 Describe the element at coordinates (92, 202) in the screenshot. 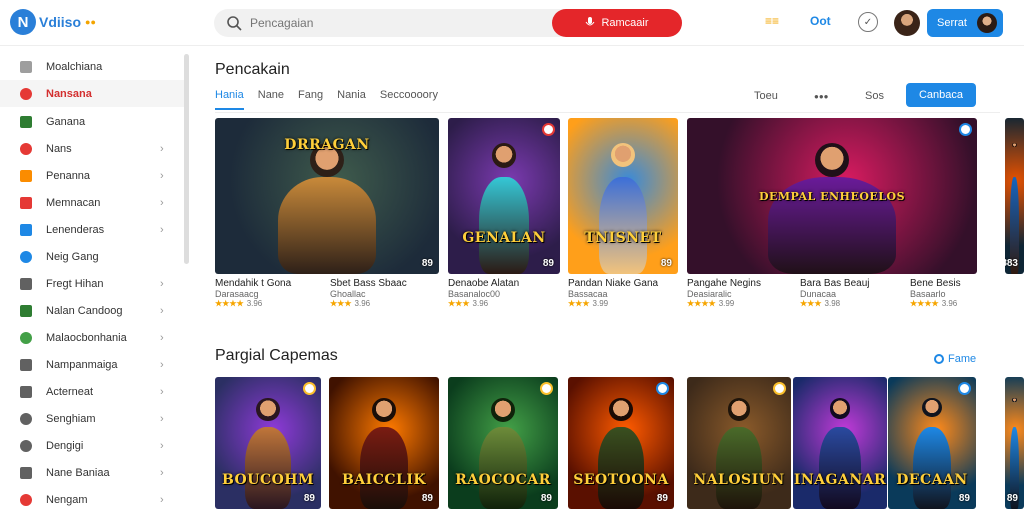

I see `sidebar-item: Memnacan ›` at that location.